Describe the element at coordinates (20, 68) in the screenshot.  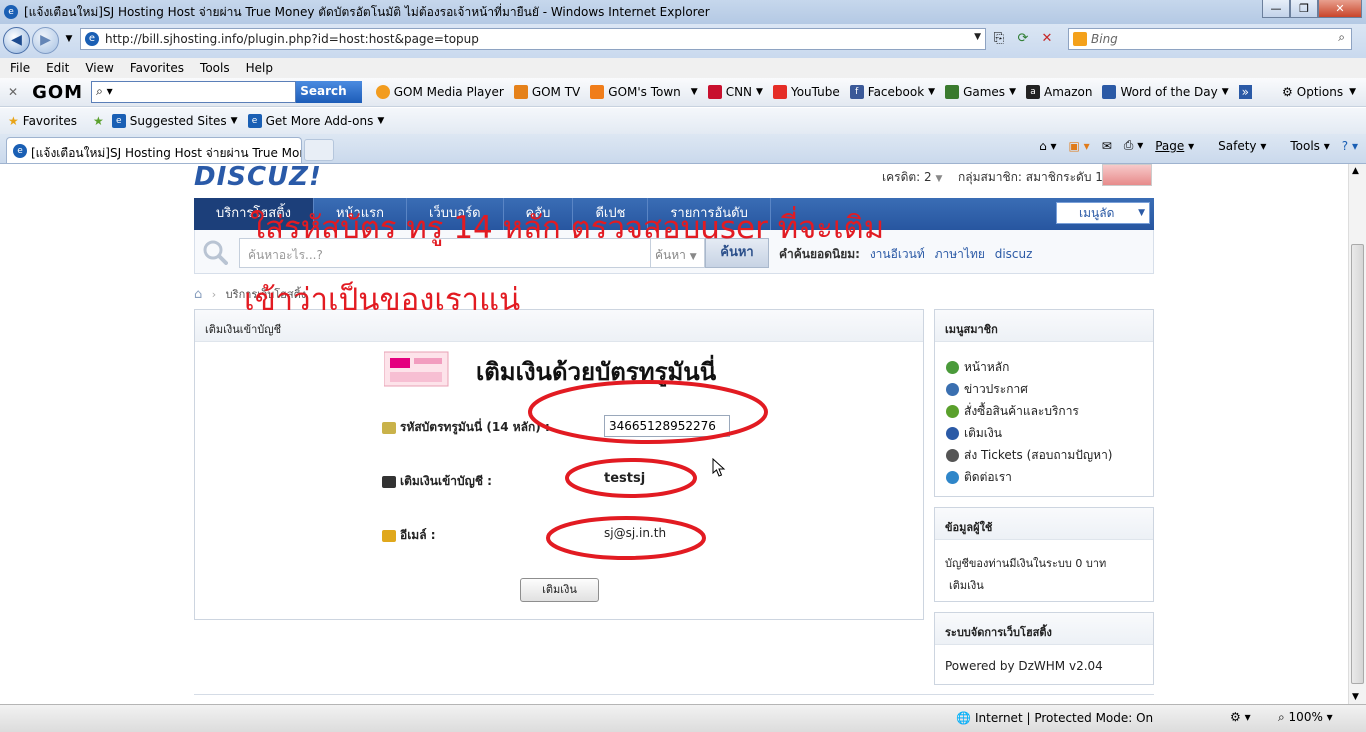
I see `menu-file: File` at that location.